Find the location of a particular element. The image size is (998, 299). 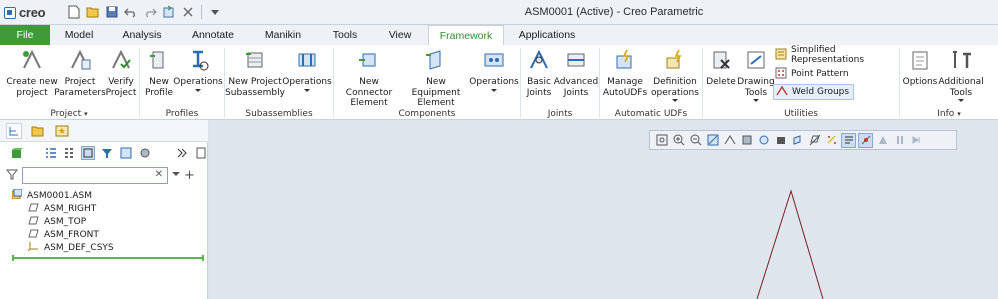

tree-properties-icon is located at coordinates (201, 153).